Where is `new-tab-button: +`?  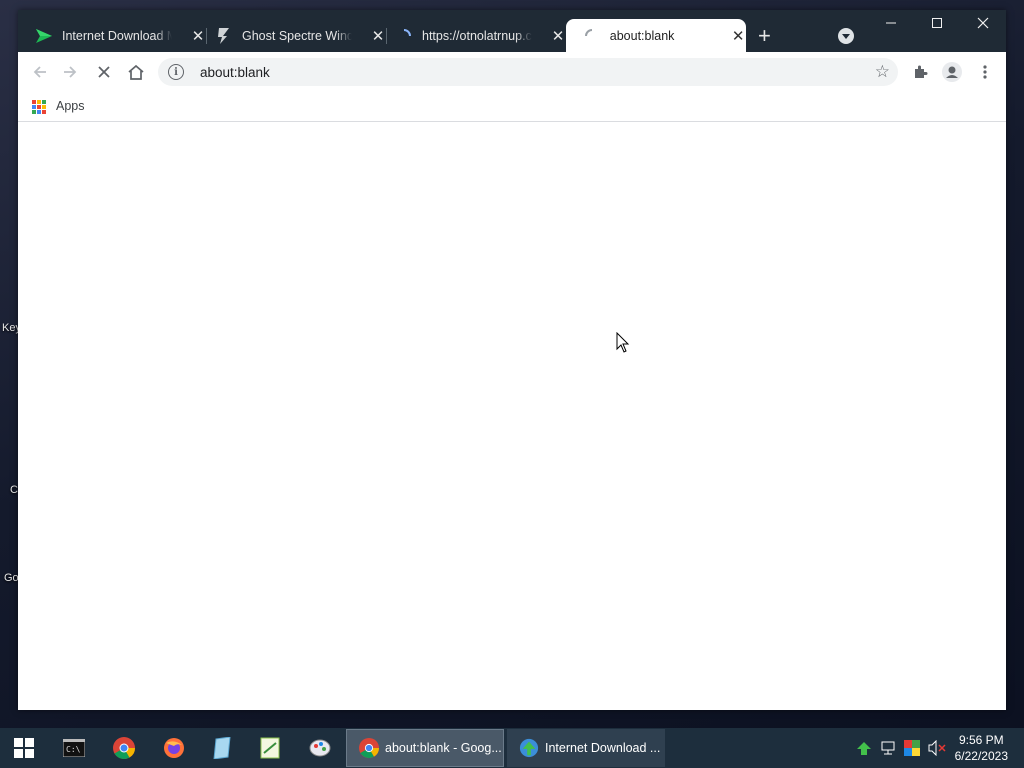 new-tab-button: + is located at coordinates (764, 36).